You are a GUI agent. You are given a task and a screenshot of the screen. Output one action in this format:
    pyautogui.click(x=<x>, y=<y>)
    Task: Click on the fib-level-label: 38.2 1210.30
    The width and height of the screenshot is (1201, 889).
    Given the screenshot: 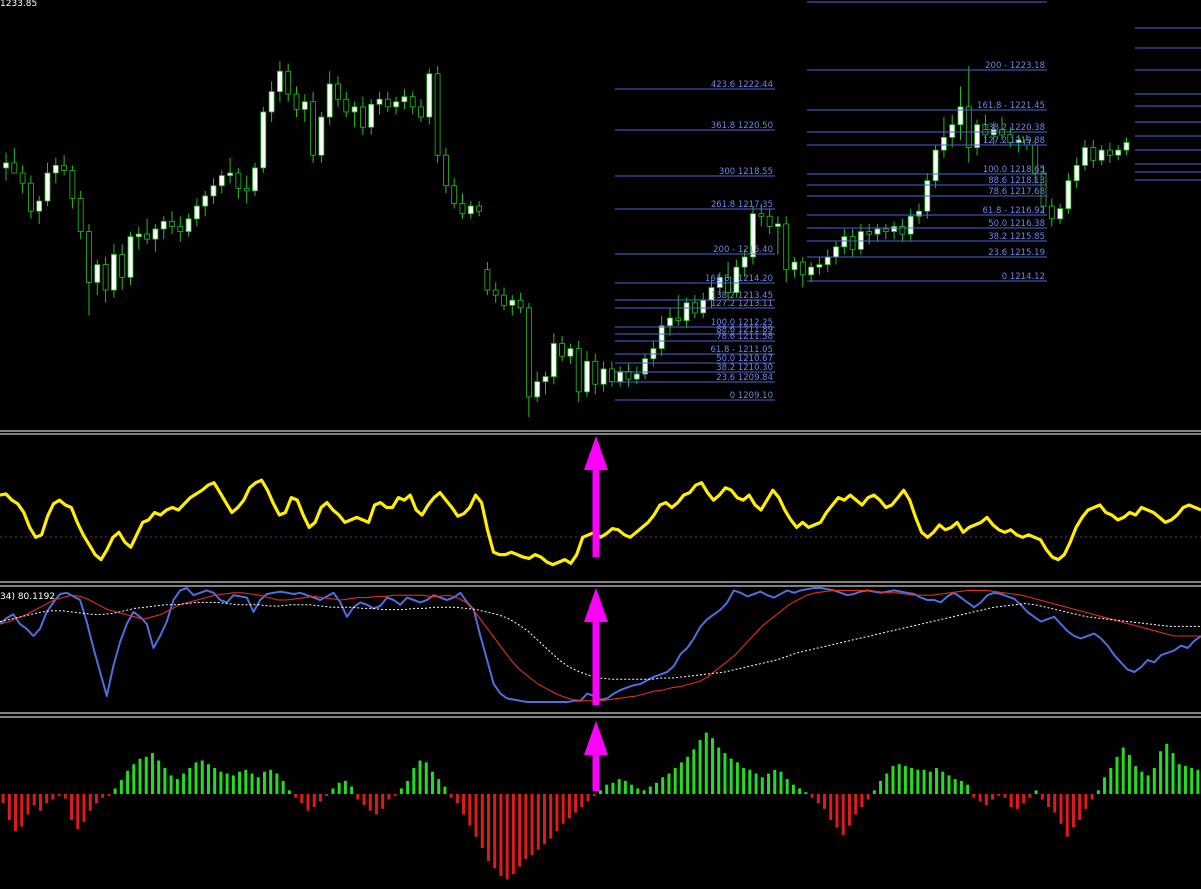 What is the action you would take?
    pyautogui.click(x=744, y=368)
    